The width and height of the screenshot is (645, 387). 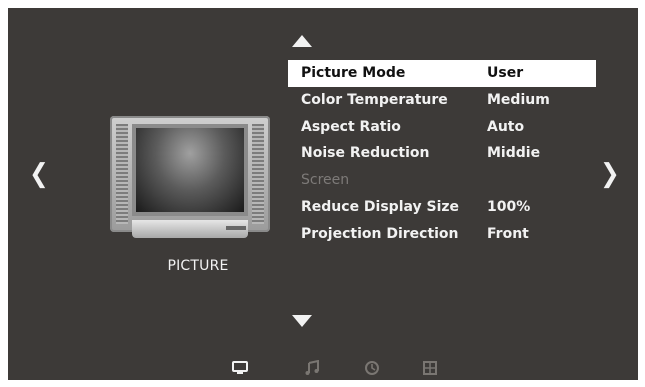 I want to click on menu-item-color-temperature: Color Temperature Medium, so click(x=442, y=100).